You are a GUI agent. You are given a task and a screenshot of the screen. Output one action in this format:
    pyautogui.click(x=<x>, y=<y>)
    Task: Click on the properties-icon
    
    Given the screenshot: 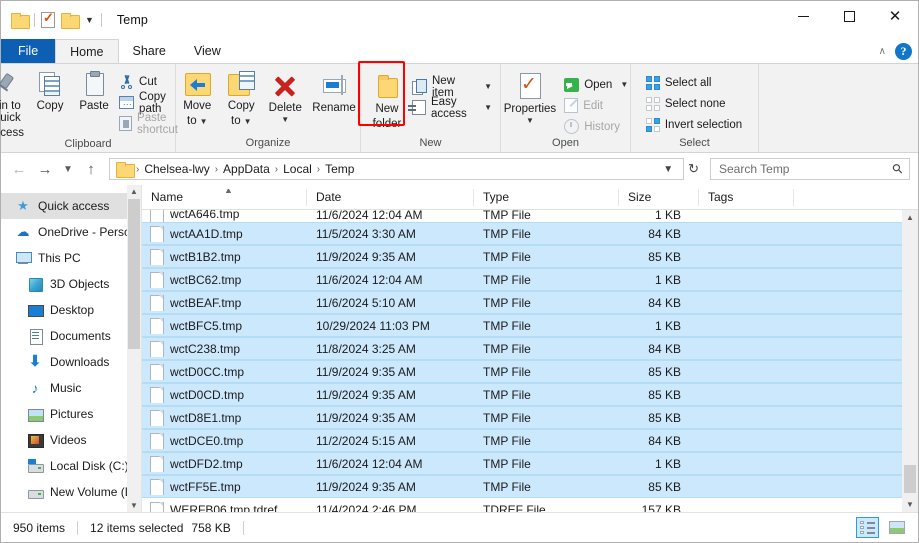 What is the action you would take?
    pyautogui.click(x=48, y=19)
    